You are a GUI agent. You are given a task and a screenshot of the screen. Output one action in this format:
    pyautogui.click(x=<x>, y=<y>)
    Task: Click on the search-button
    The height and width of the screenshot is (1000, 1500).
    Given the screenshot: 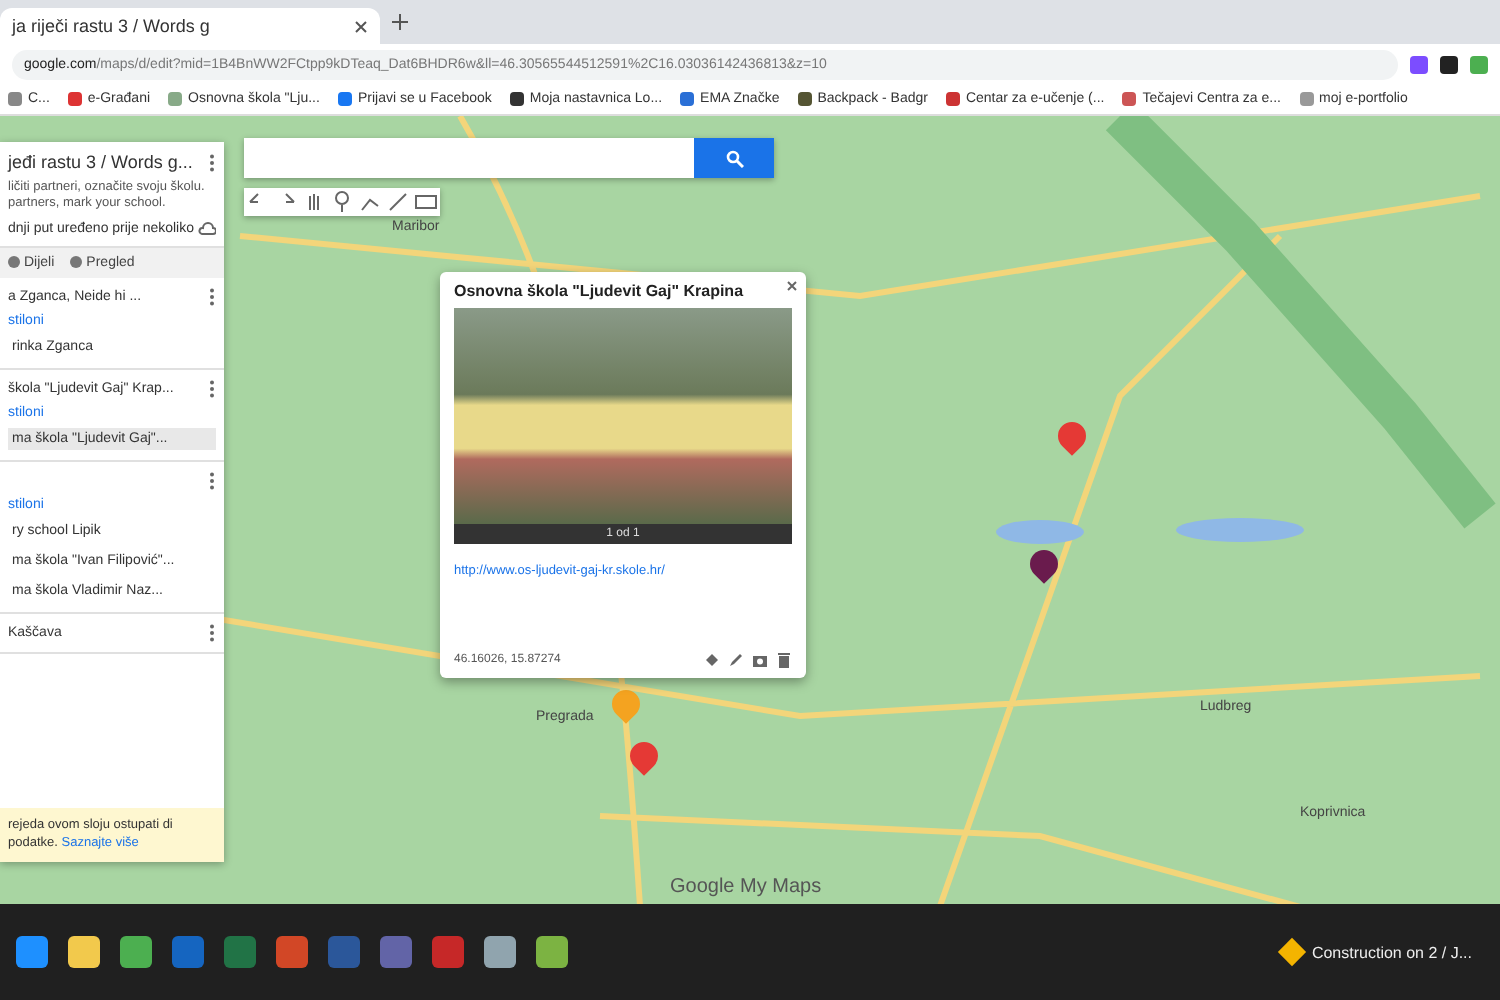 What is the action you would take?
    pyautogui.click(x=734, y=158)
    